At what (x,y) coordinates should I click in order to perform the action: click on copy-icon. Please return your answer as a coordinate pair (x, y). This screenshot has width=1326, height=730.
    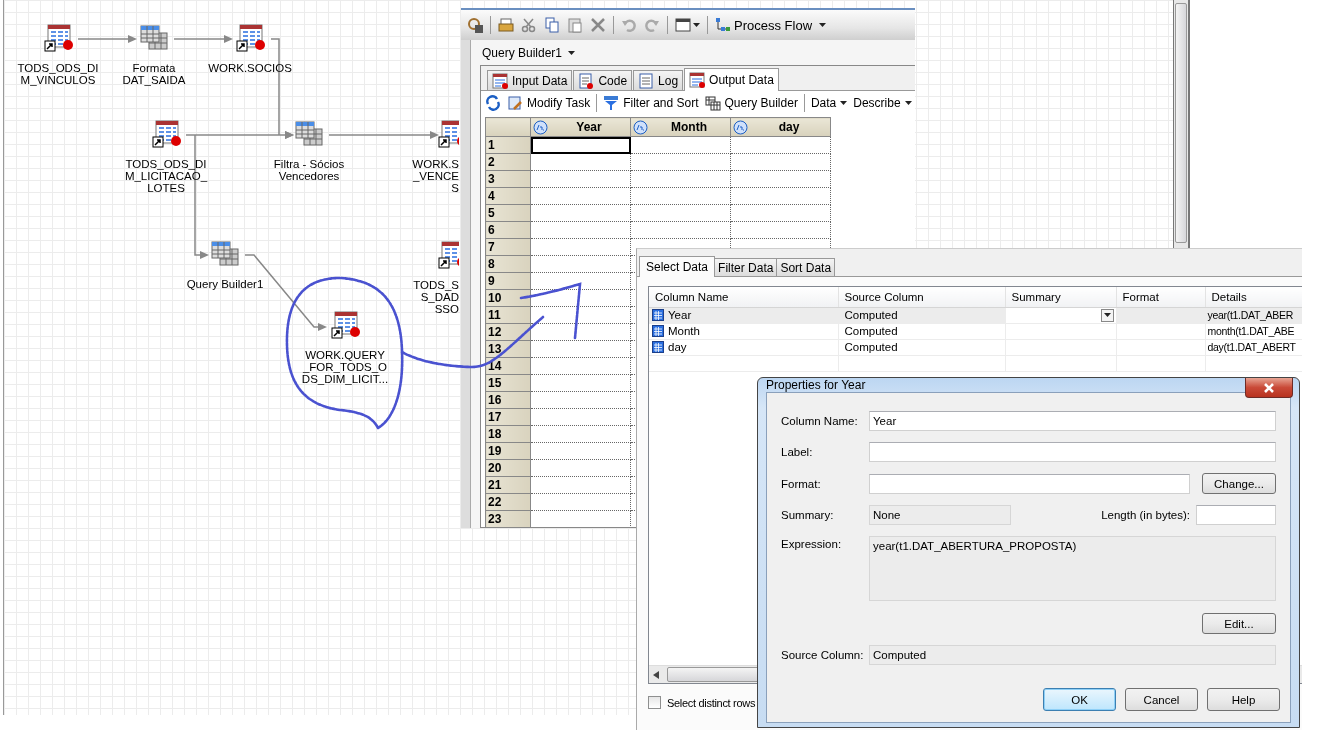
    Looking at the image, I should click on (552, 25).